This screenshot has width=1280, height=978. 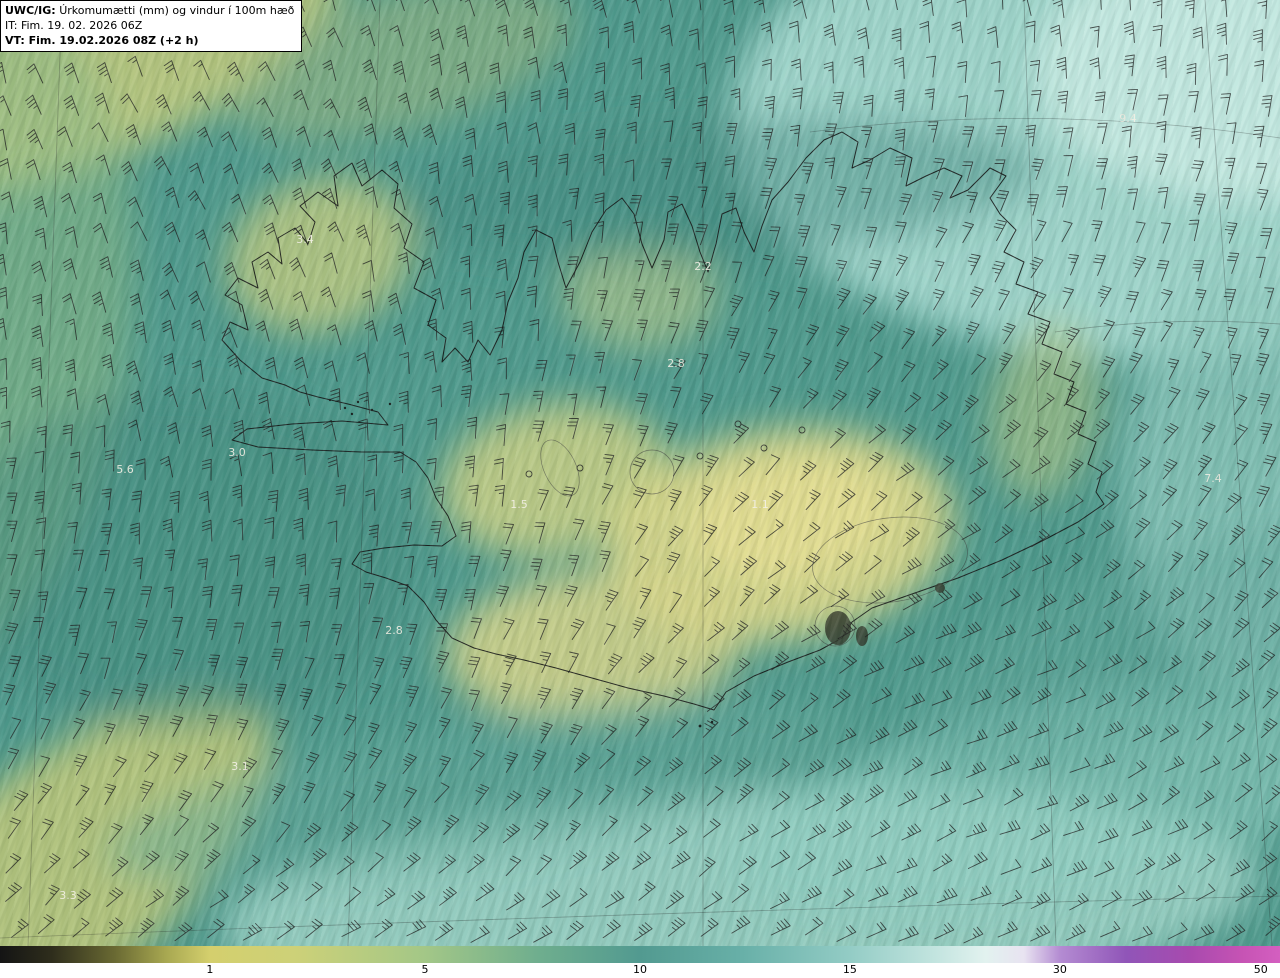 What do you see at coordinates (68, 895) in the screenshot?
I see `value-label: 3.3` at bounding box center [68, 895].